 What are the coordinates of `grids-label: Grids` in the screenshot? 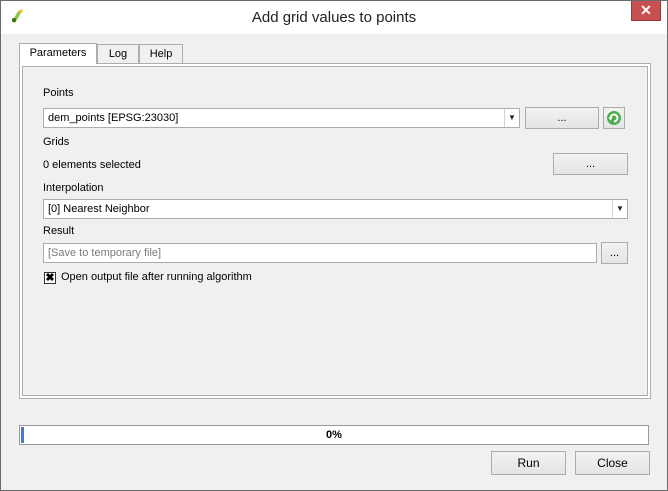 It's located at (56, 142).